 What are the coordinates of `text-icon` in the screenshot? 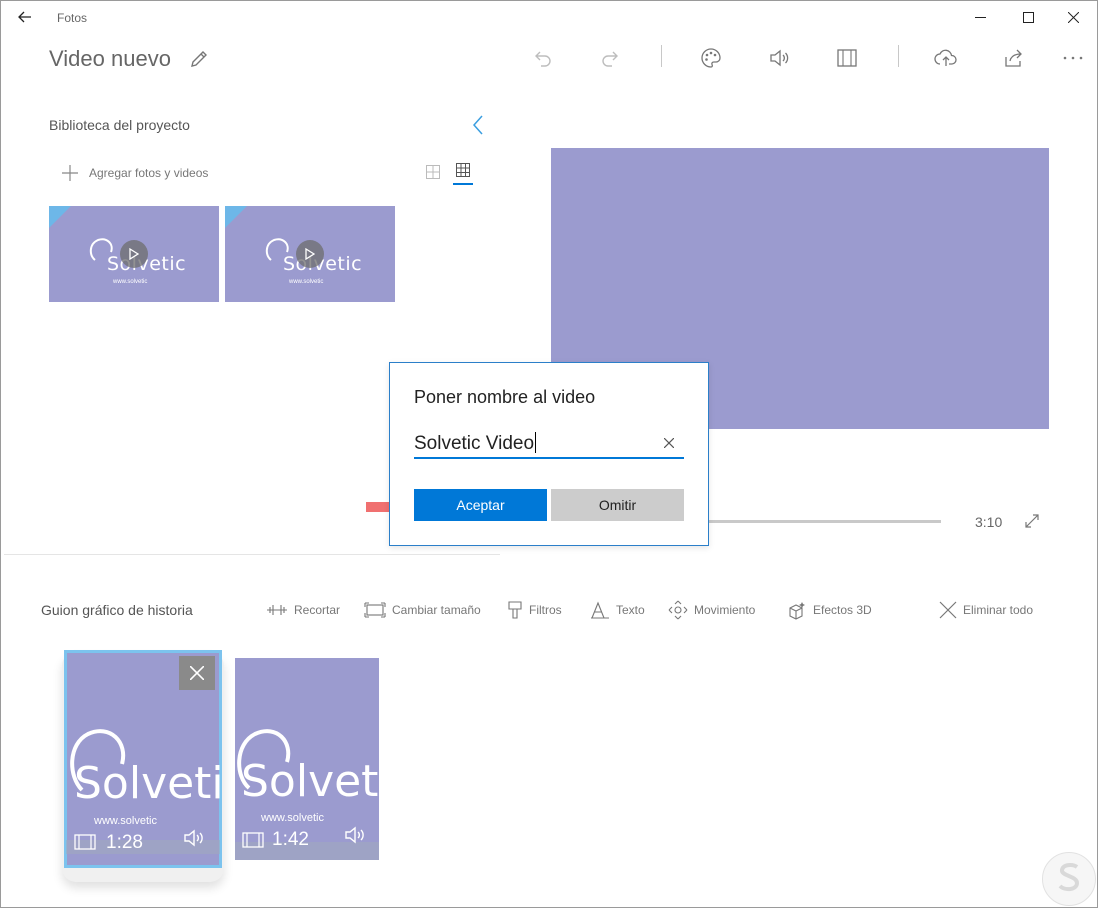 It's located at (600, 610).